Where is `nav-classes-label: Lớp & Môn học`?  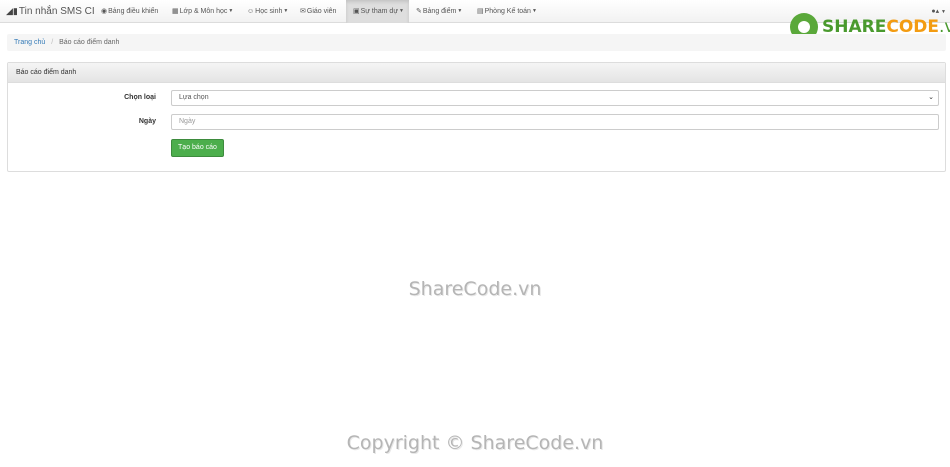
nav-classes-label: Lớp & Môn học is located at coordinates (203, 11).